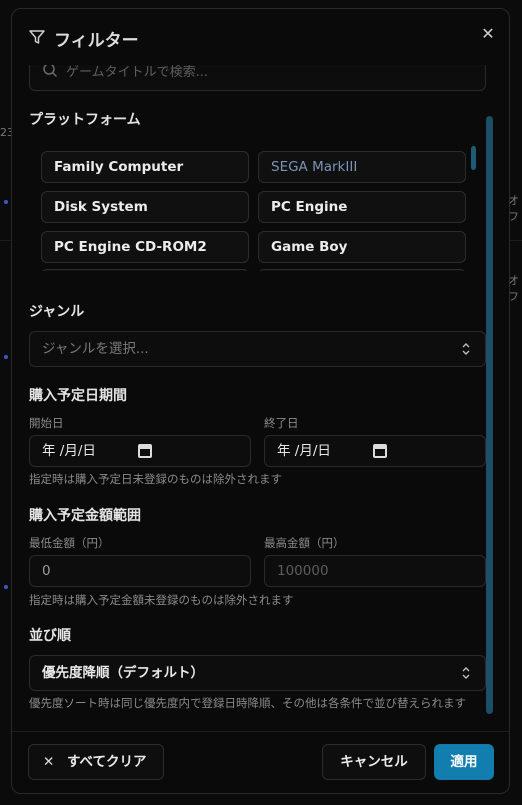  What do you see at coordinates (362, 207) in the screenshot?
I see `platform-chip: PC Engine` at bounding box center [362, 207].